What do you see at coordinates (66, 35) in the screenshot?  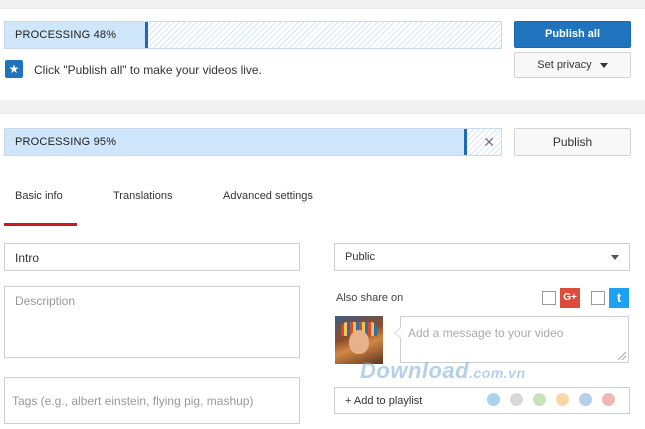 I see `batch-progress-label: PROCESSING 48%` at bounding box center [66, 35].